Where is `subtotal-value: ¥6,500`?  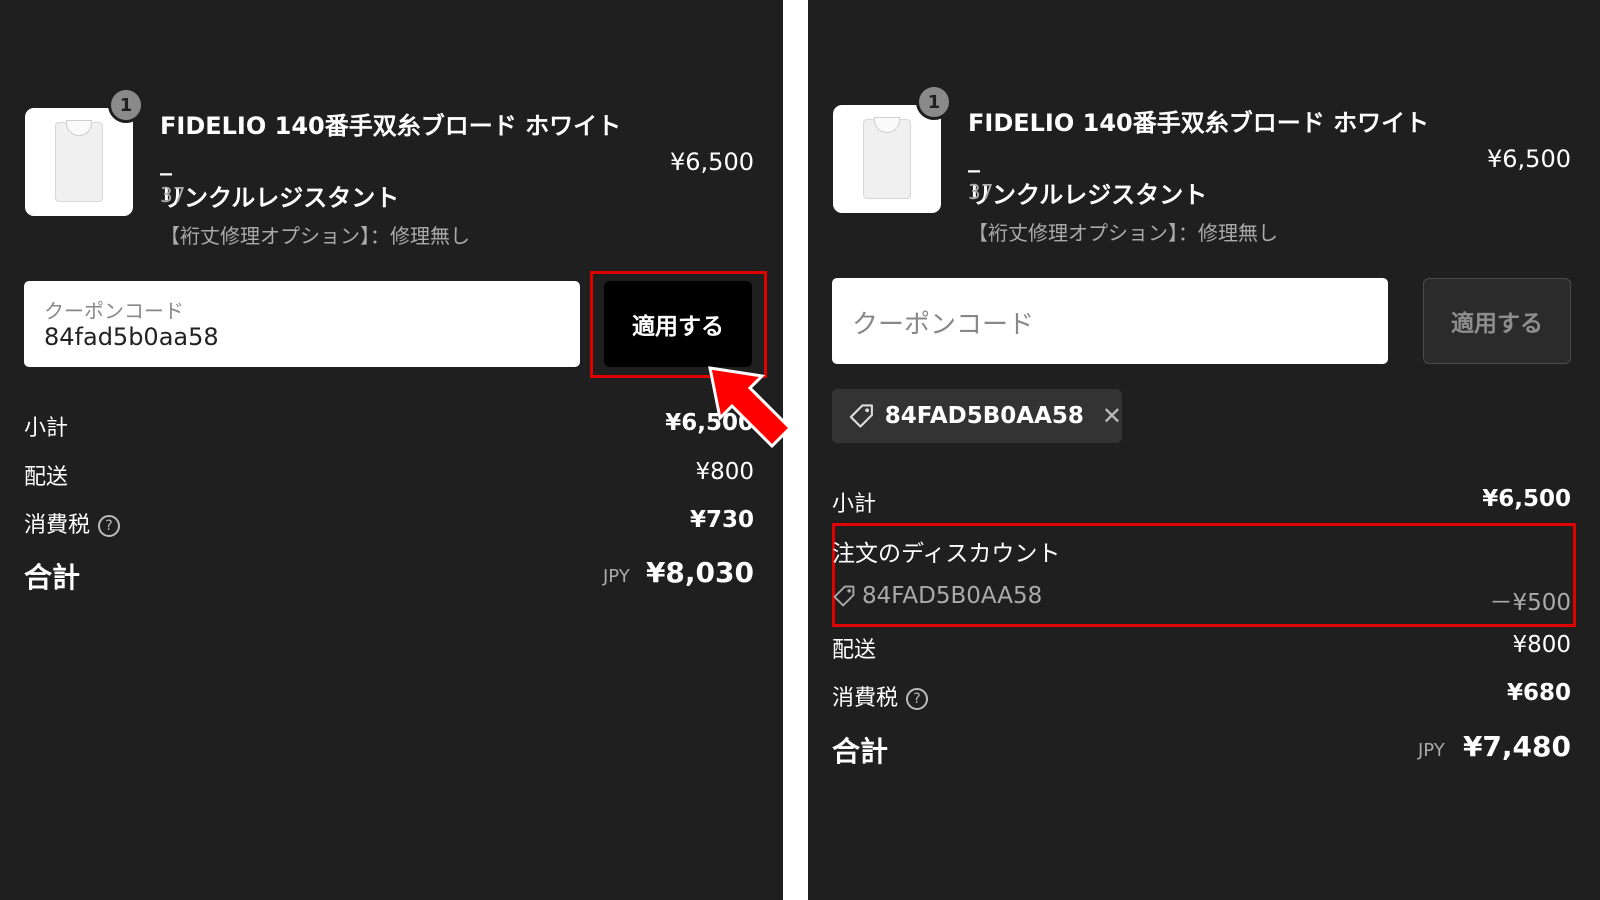 subtotal-value: ¥6,500 is located at coordinates (1526, 499).